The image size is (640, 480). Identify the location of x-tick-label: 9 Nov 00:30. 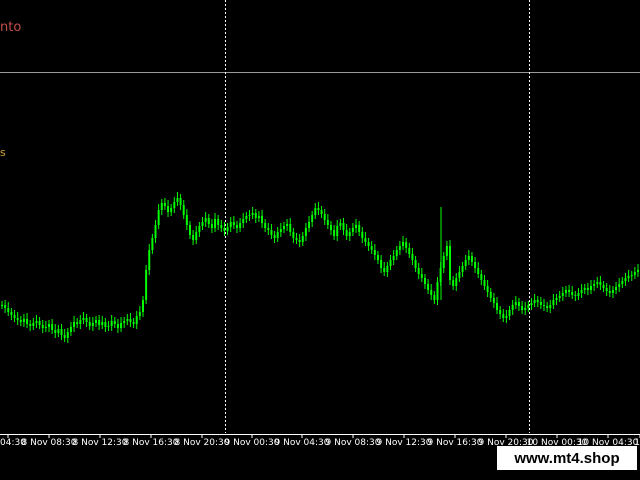
(252, 443).